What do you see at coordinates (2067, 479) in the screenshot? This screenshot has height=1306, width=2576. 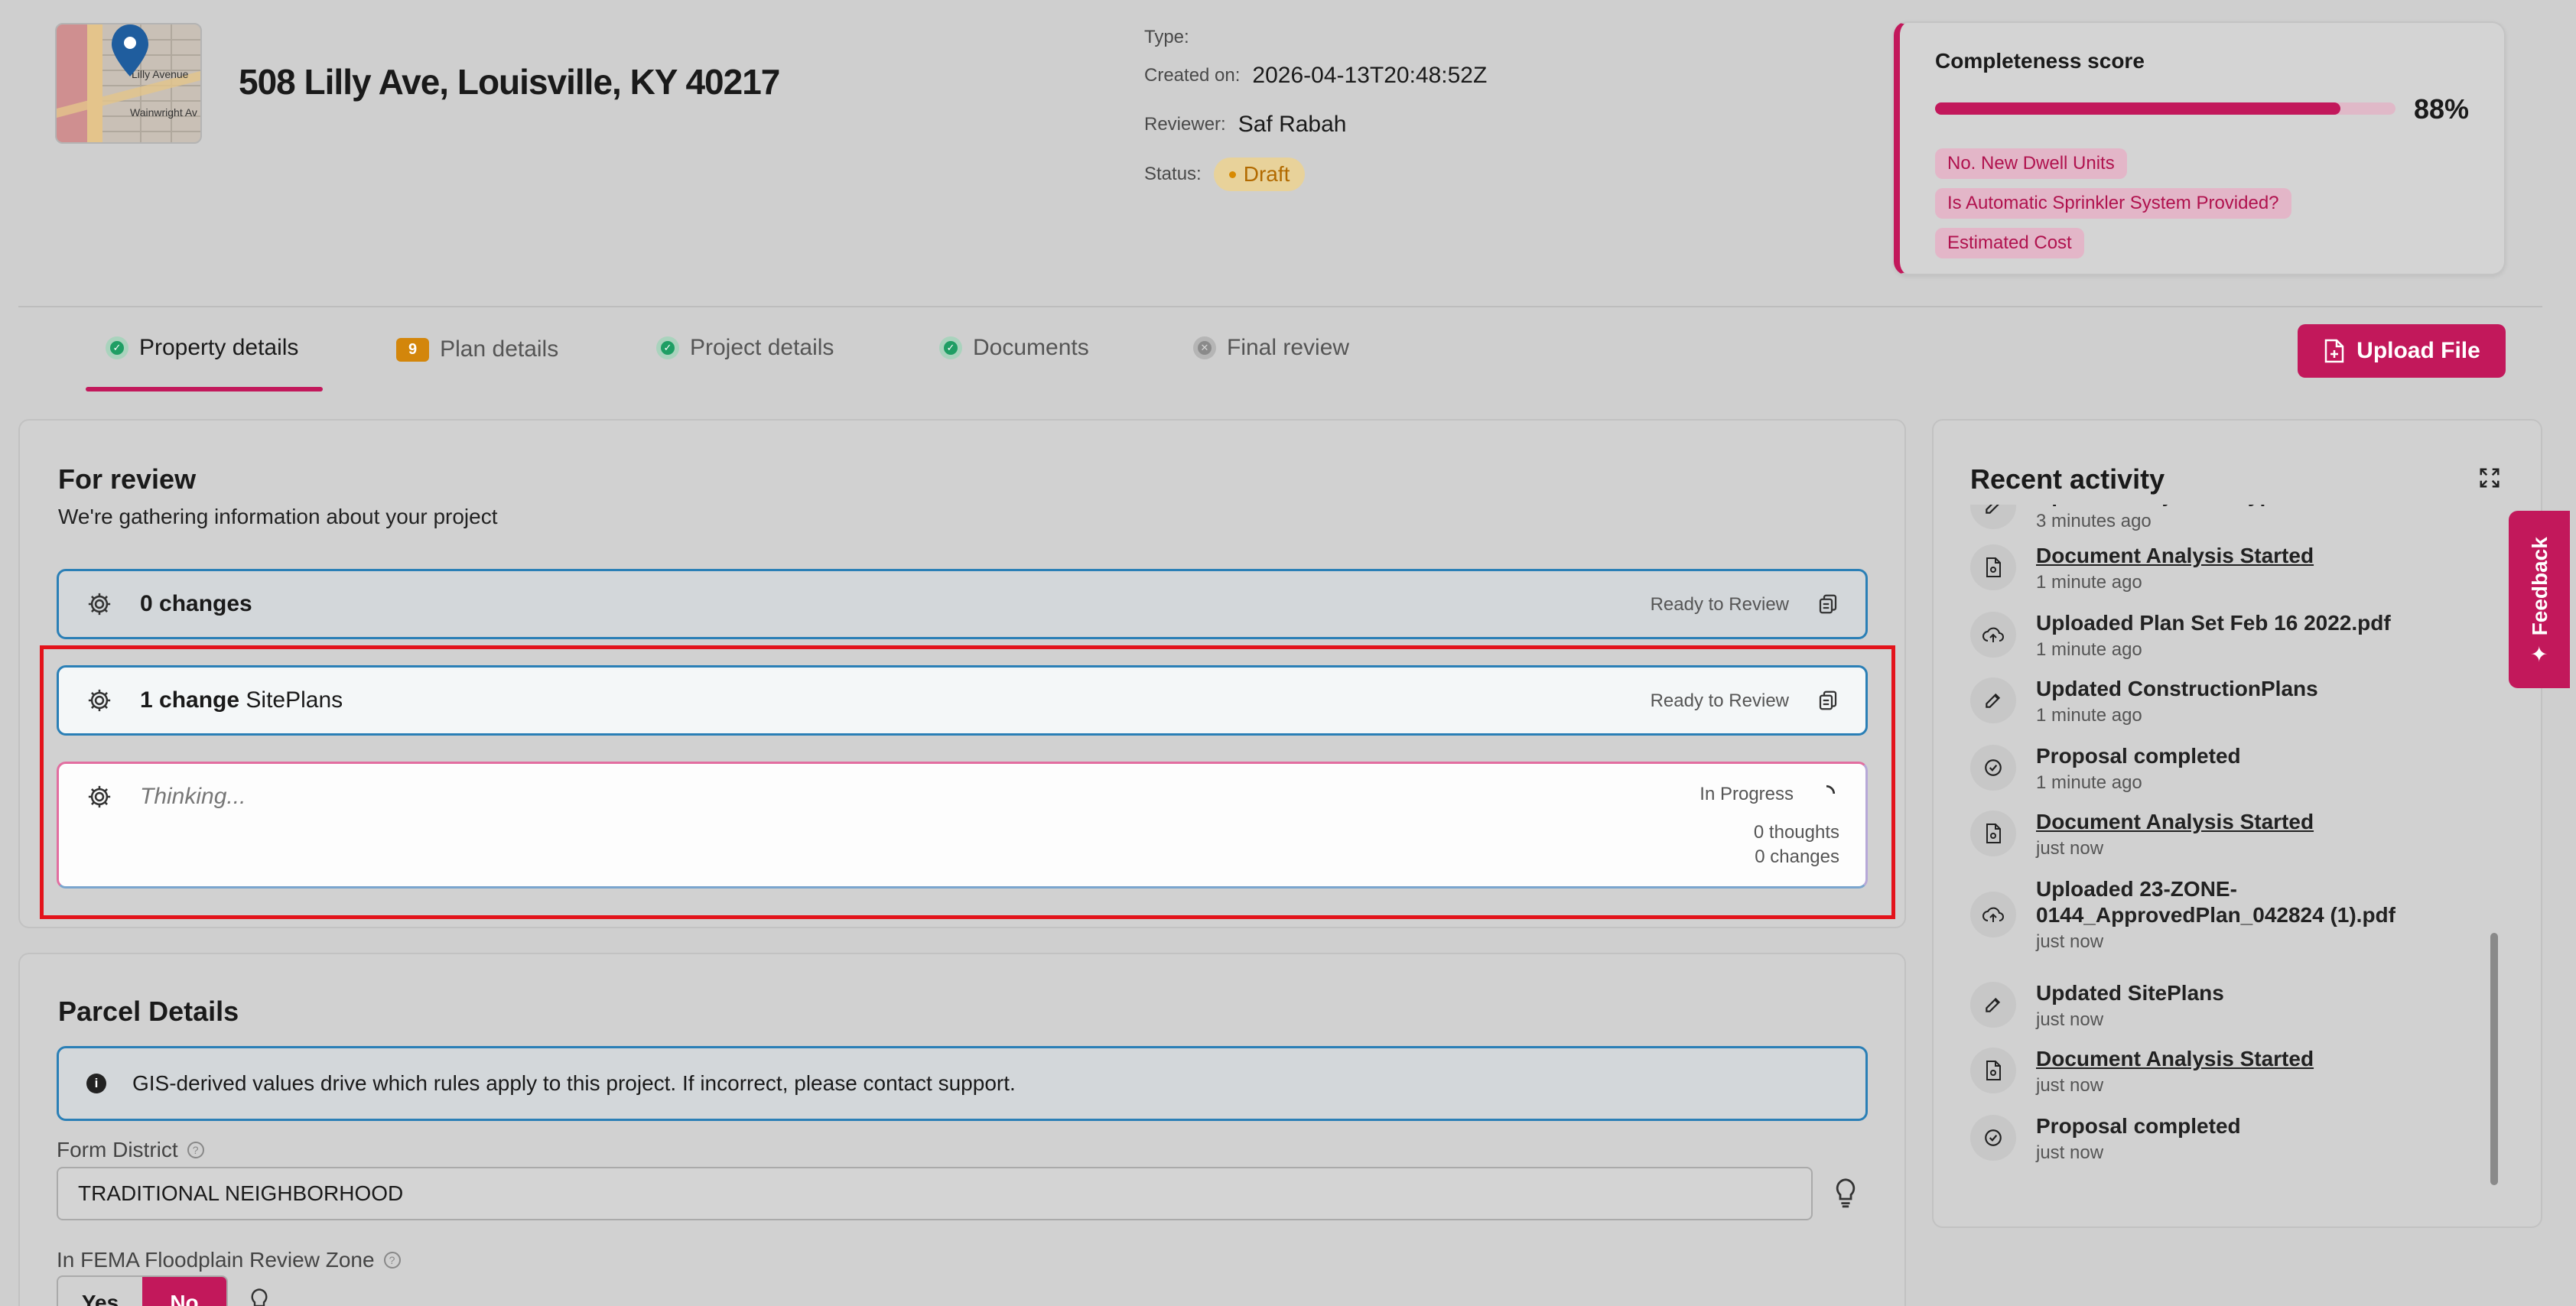 I see `recent-activity-title: Recent activity` at bounding box center [2067, 479].